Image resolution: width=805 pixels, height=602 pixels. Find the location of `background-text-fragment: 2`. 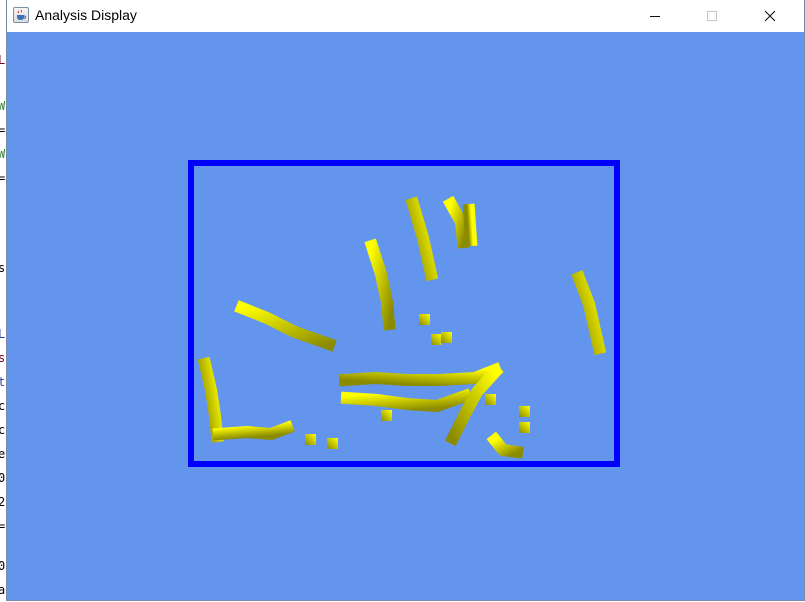

background-text-fragment: 2 is located at coordinates (3, 502).